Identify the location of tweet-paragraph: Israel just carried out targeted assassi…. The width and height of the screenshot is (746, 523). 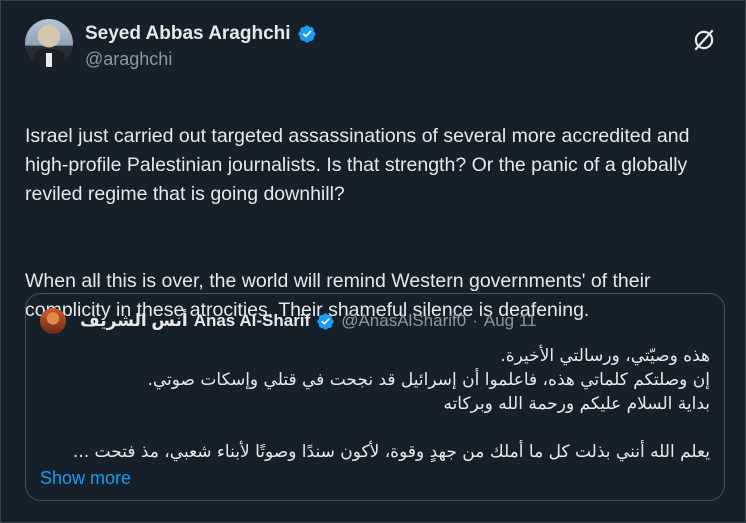
(357, 165).